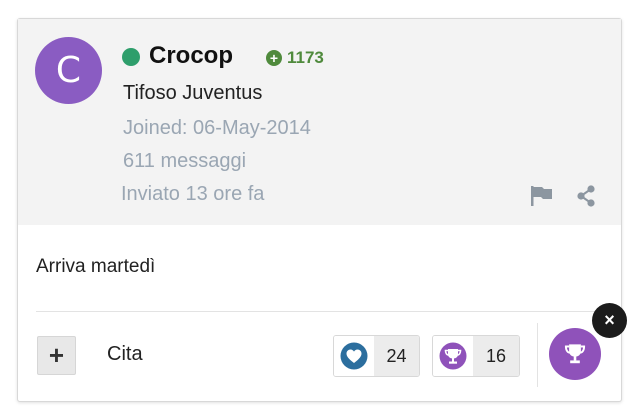 This screenshot has height=417, width=640. What do you see at coordinates (496, 356) in the screenshot?
I see `trophy-count: 16` at bounding box center [496, 356].